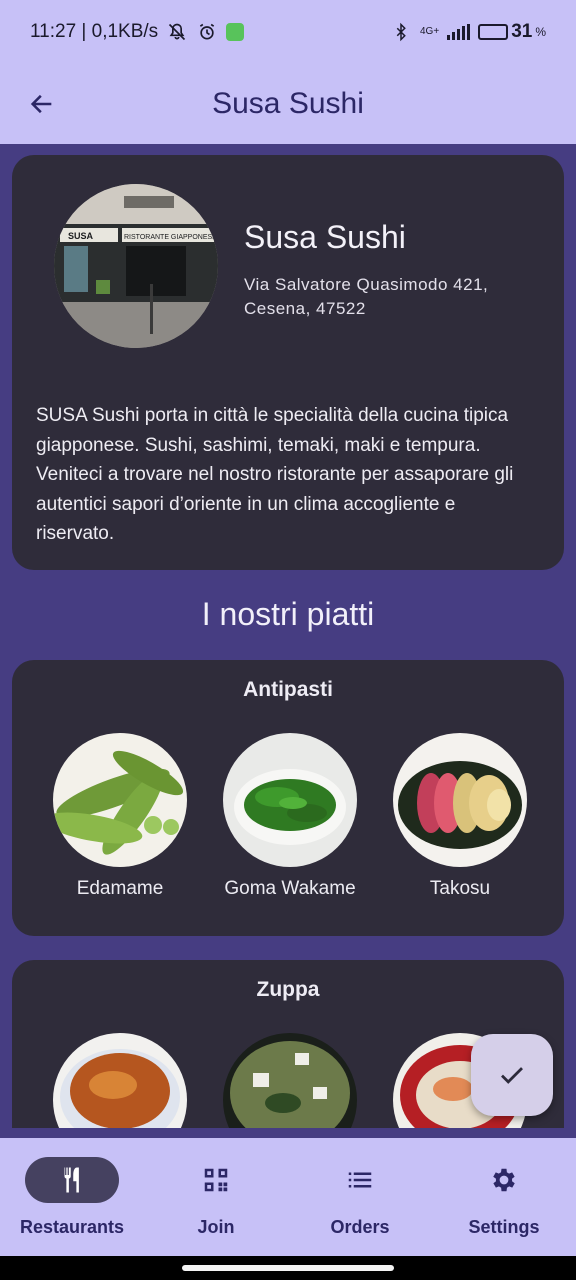 Image resolution: width=576 pixels, height=1280 pixels. What do you see at coordinates (120, 888) in the screenshot?
I see `dish-name: Edamame` at bounding box center [120, 888].